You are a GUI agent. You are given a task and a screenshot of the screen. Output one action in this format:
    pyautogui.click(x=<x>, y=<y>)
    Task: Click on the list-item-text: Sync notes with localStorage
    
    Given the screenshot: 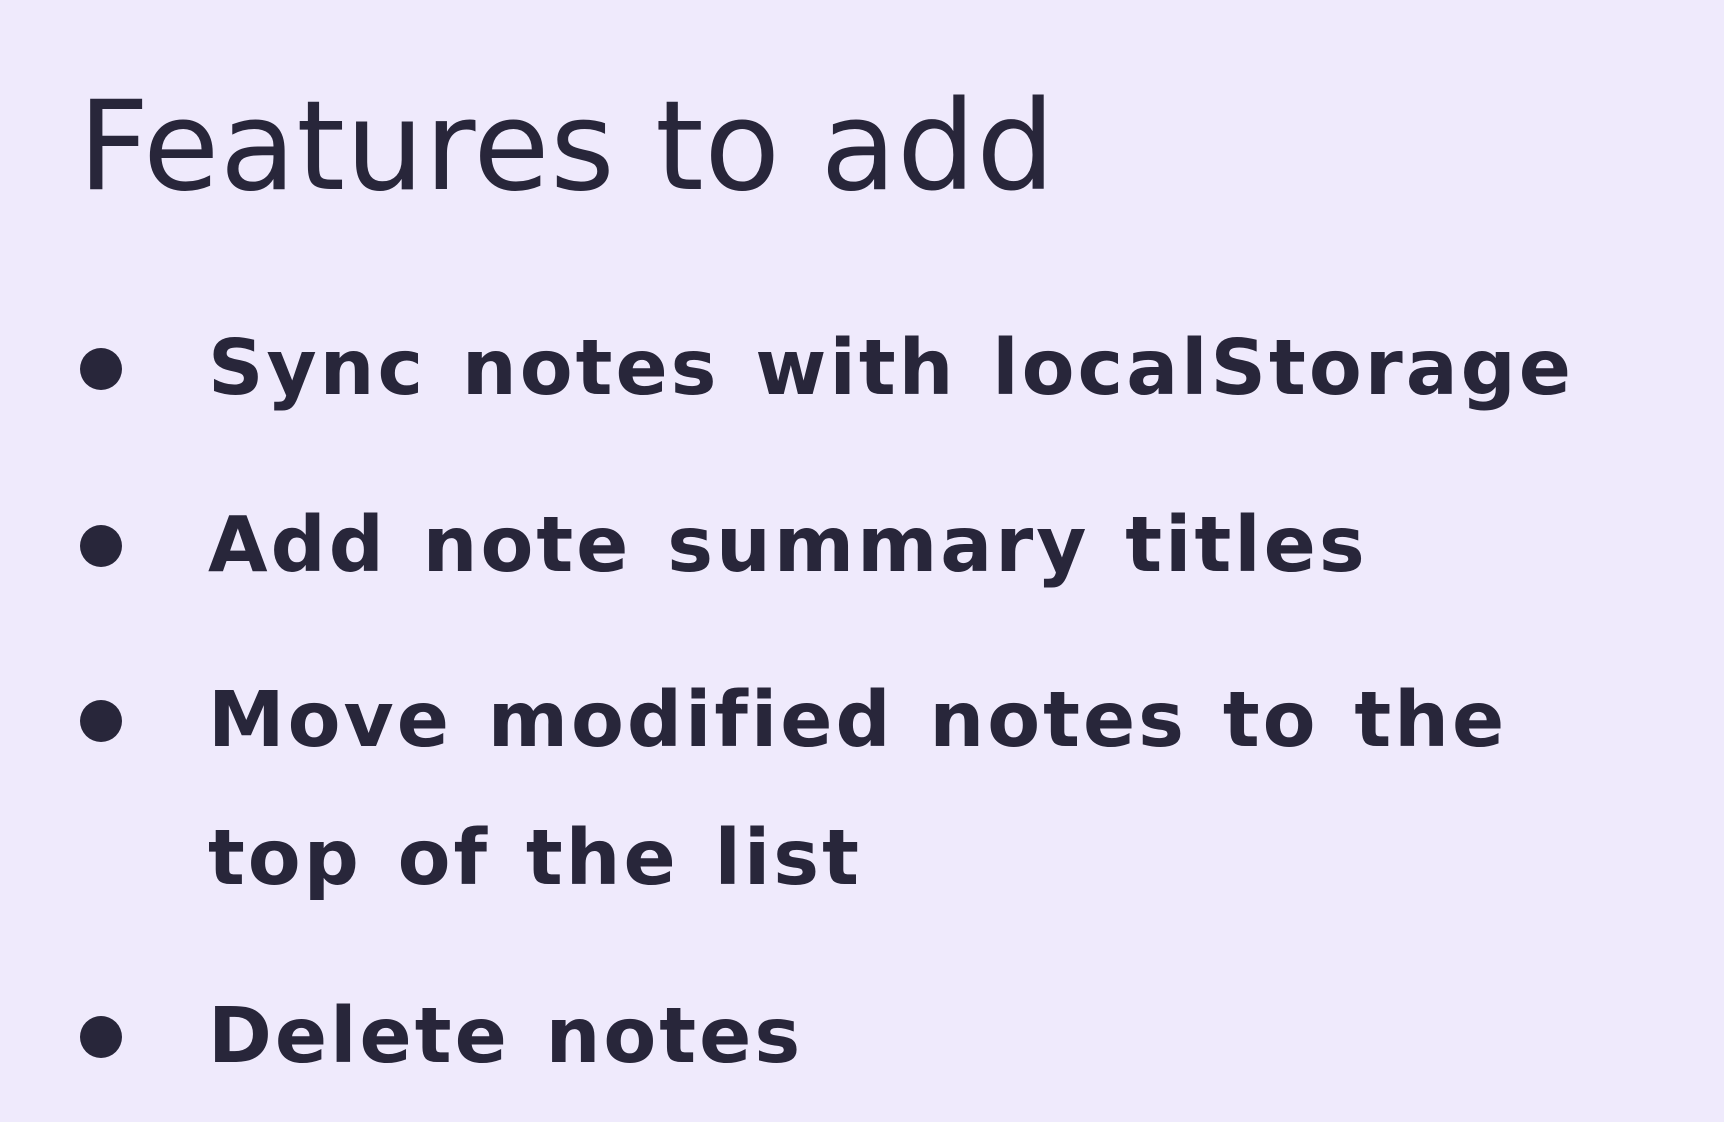 What is the action you would take?
    pyautogui.click(x=891, y=368)
    